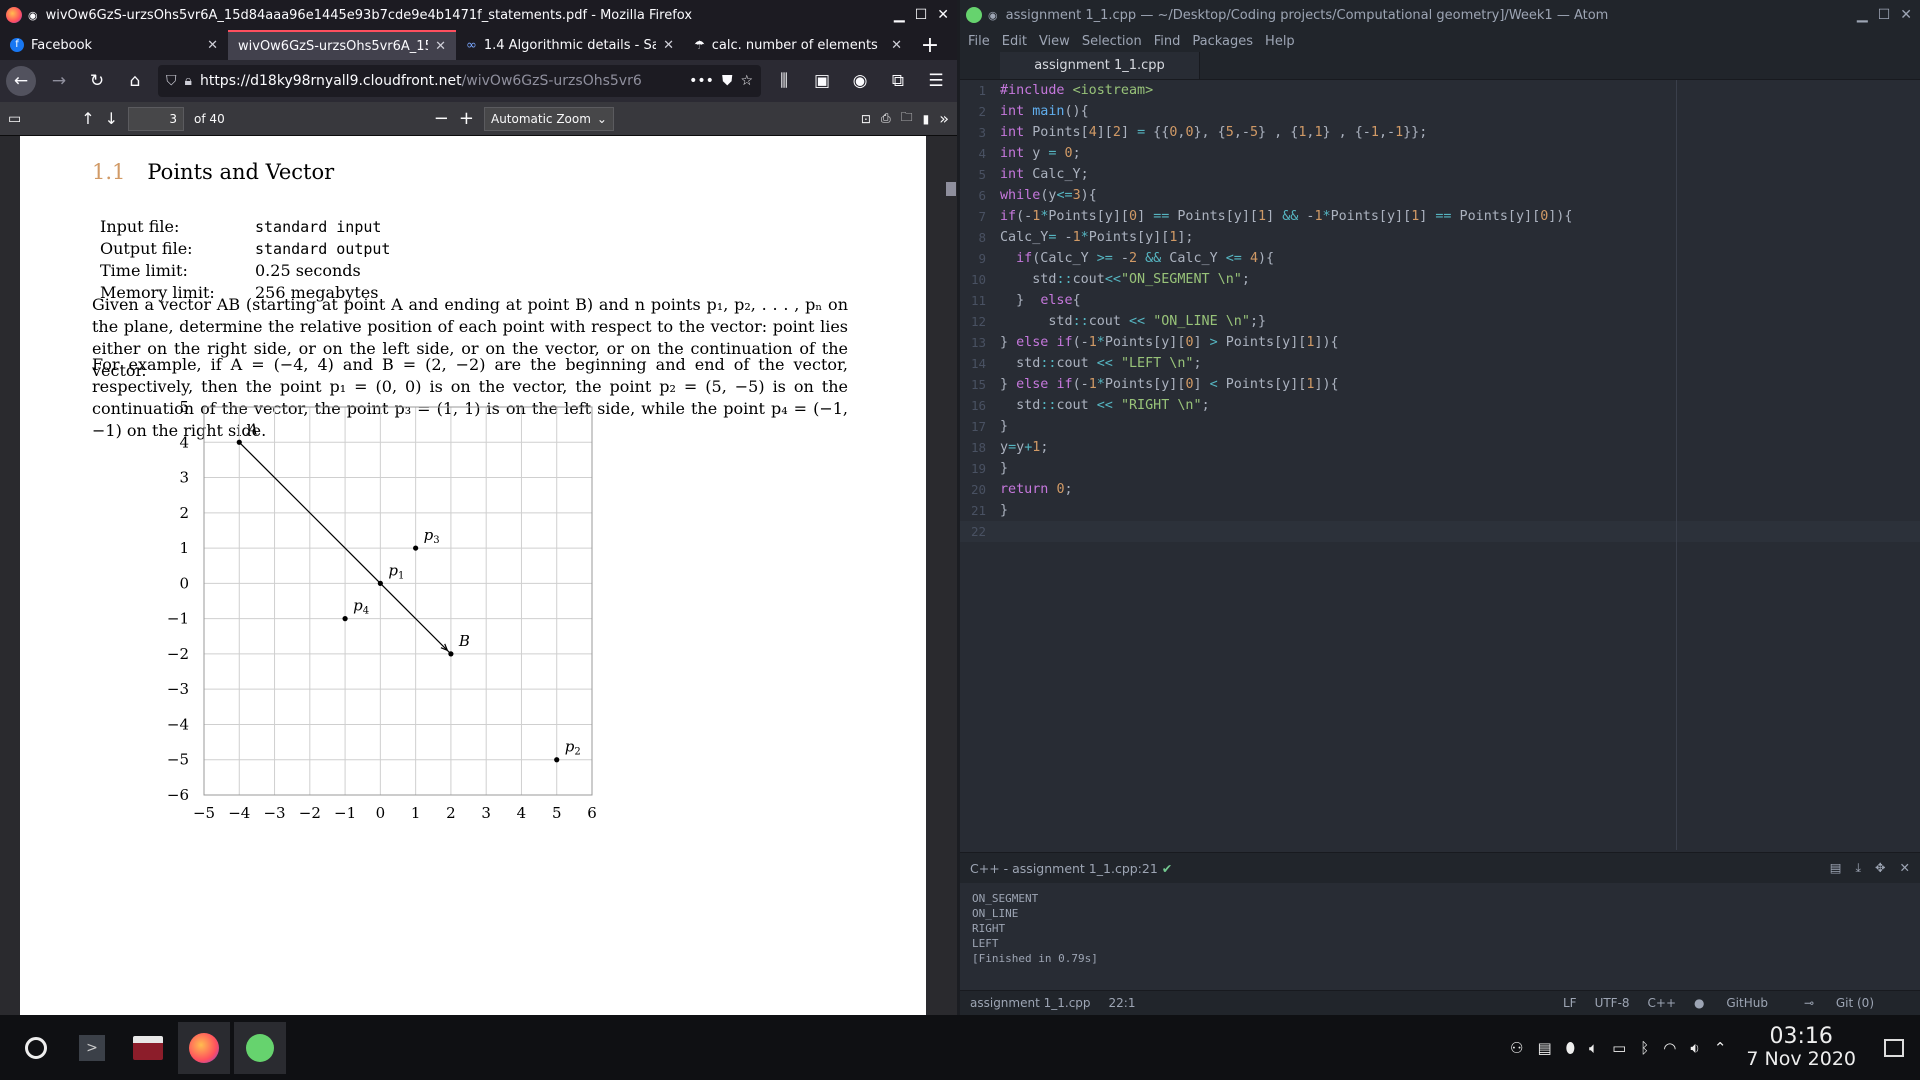  I want to click on next-page-icon: ↓, so click(111, 118).